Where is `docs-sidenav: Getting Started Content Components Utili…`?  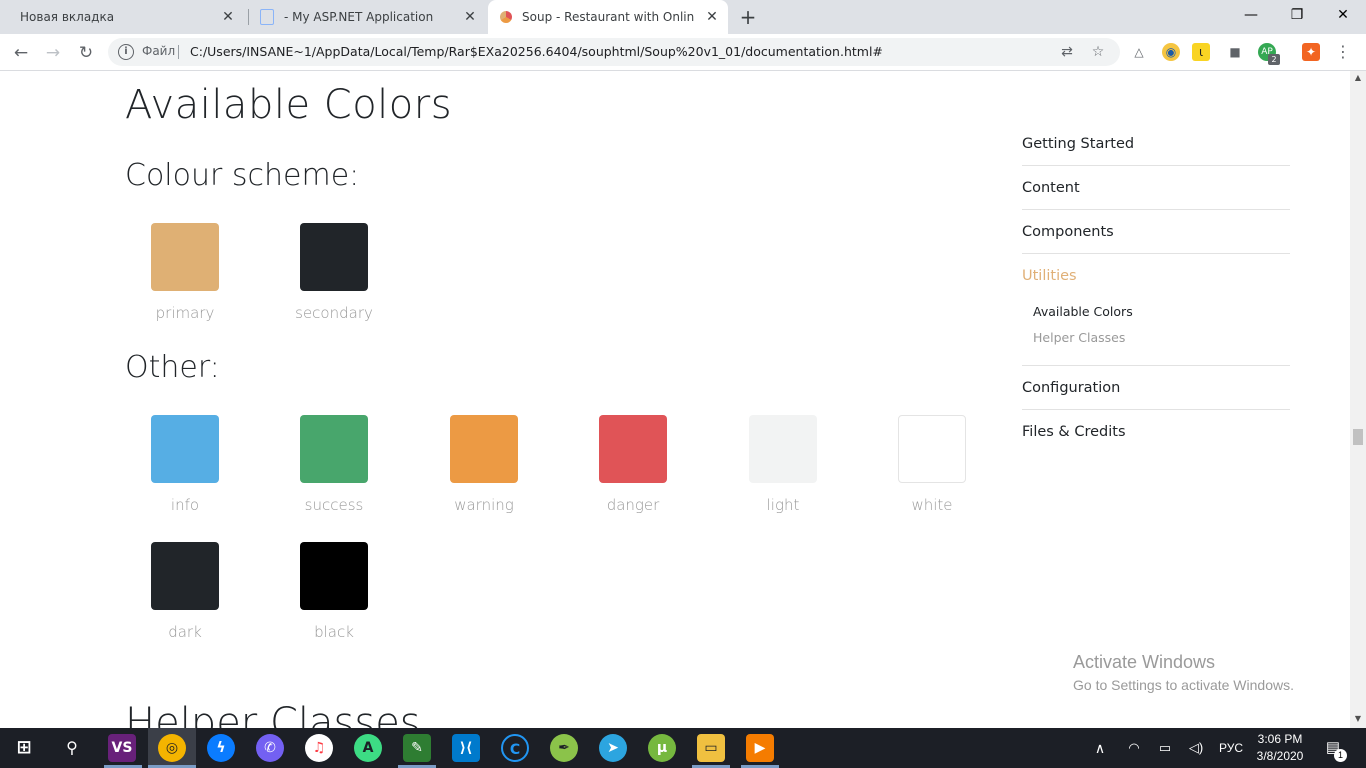
docs-sidenav: Getting Started Content Components Utili… is located at coordinates (1156, 287).